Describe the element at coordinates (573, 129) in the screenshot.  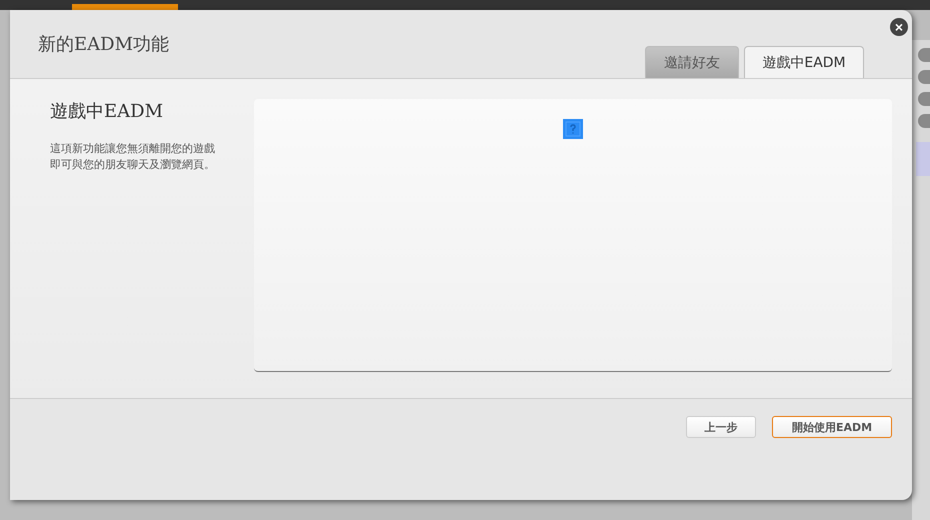
I see `missing-image-icon` at that location.